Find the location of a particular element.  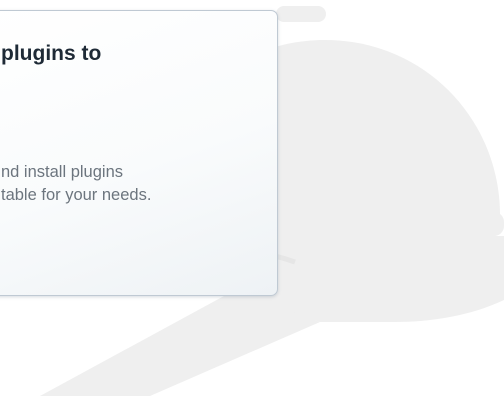

card-description-line: table for your needs. is located at coordinates (76, 195).